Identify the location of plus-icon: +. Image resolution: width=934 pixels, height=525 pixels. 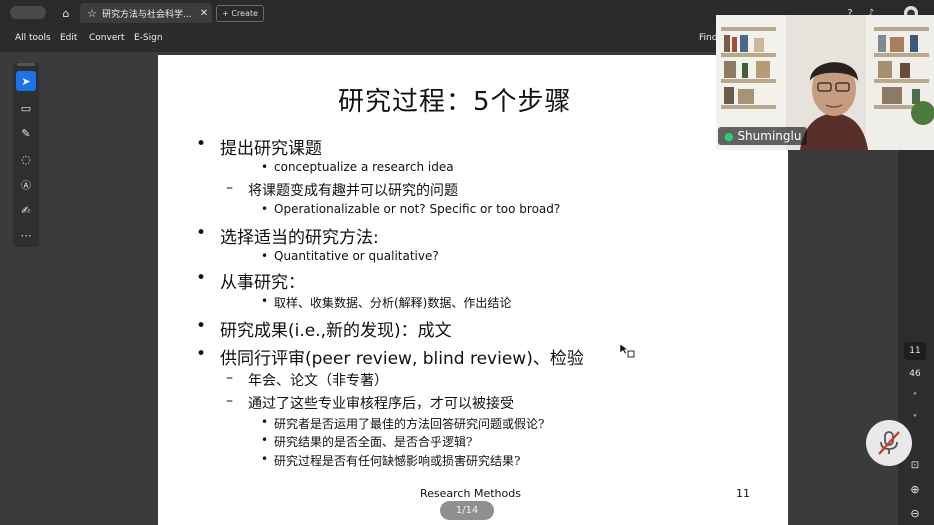
(227, 13).